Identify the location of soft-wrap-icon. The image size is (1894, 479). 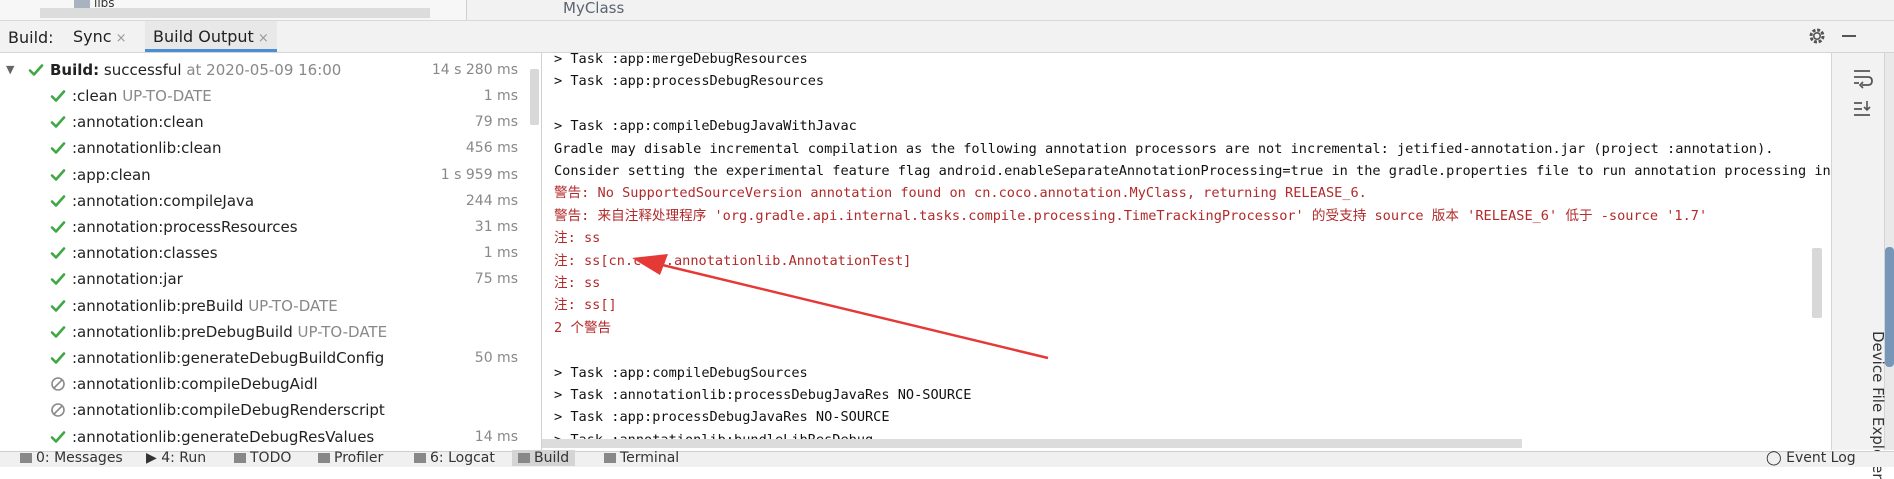
(1862, 77).